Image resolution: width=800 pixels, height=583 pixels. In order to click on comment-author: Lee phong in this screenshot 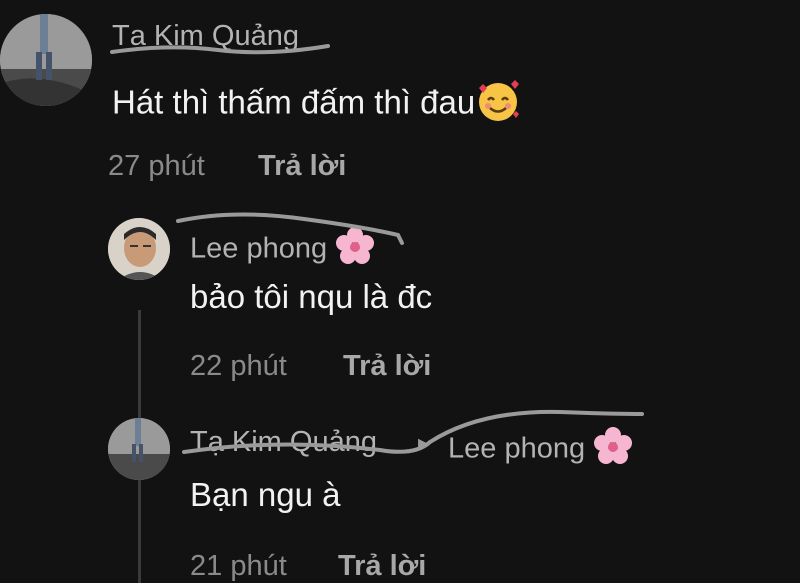, I will do `click(282, 250)`.